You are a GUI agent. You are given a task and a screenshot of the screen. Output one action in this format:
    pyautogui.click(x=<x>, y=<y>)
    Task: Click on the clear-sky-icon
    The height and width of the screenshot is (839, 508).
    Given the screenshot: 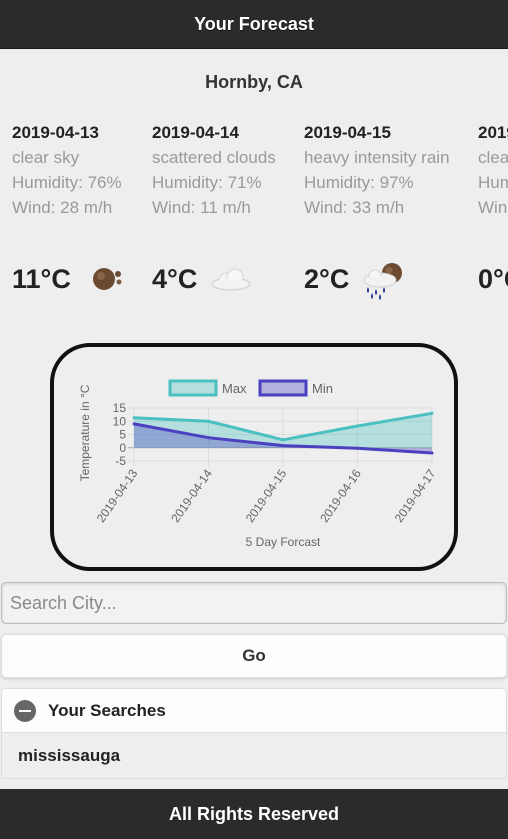 What is the action you would take?
    pyautogui.click(x=107, y=279)
    